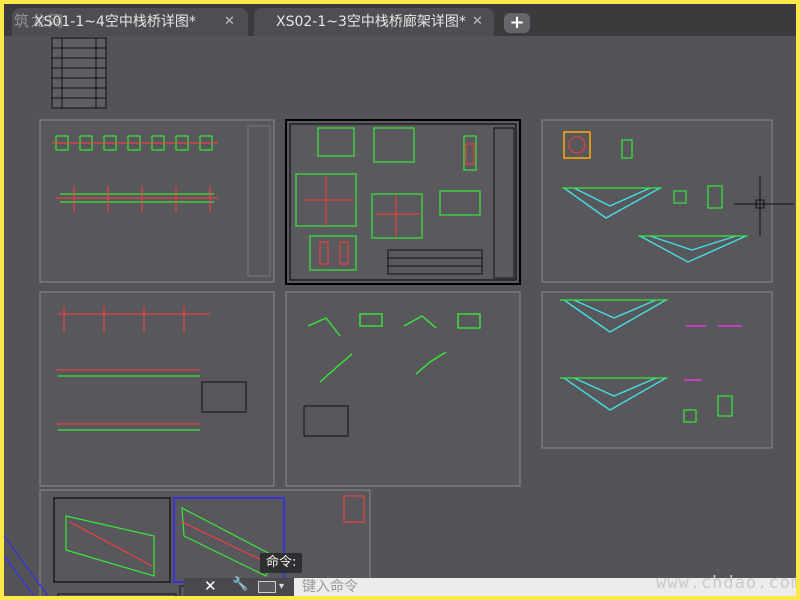 This screenshot has width=800, height=600. I want to click on command-prompt-icon, so click(267, 587).